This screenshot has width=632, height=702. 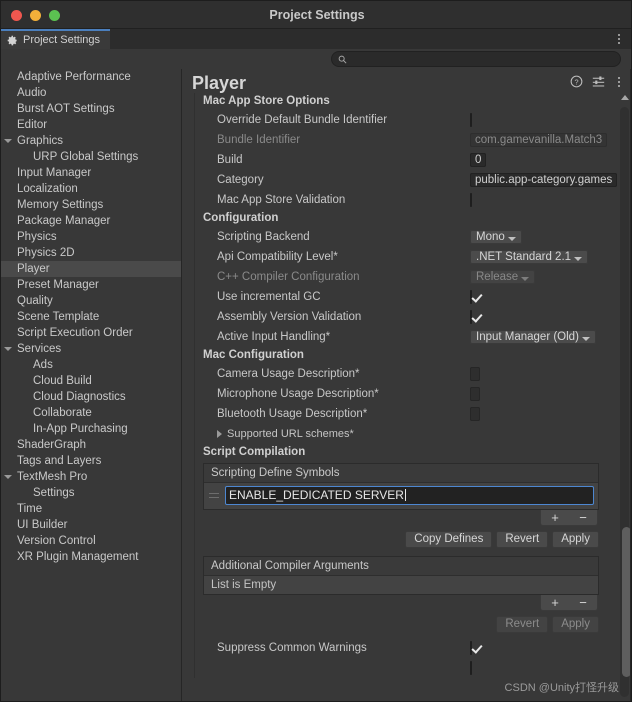 What do you see at coordinates (471, 668) in the screenshot?
I see `checkbox-clipped` at bounding box center [471, 668].